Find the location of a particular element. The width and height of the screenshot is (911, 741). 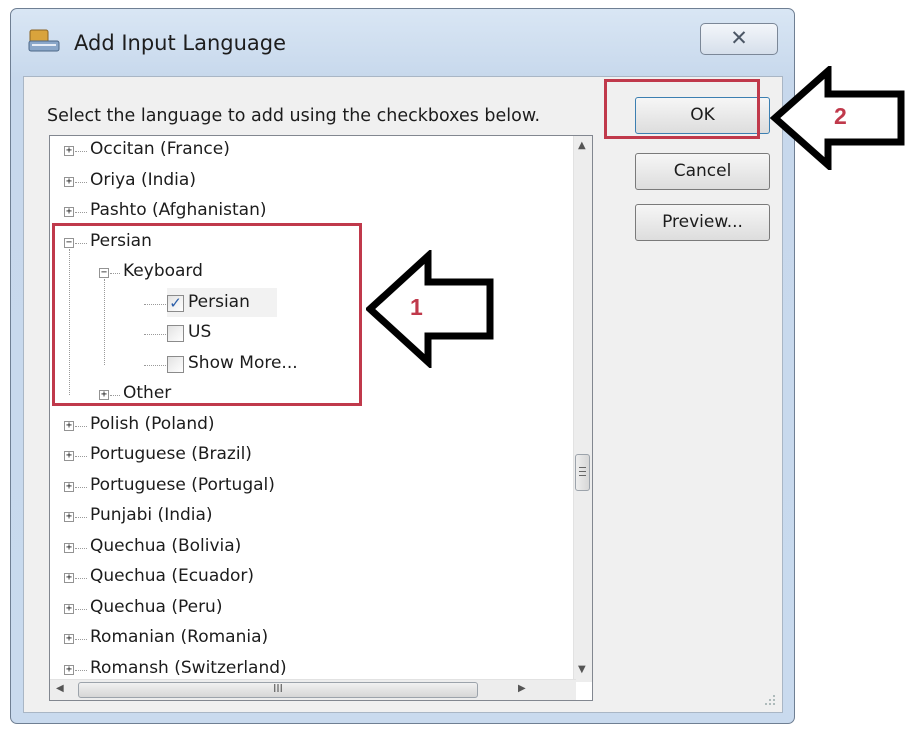

tree-item-label: Portuguese (Portugal) is located at coordinates (182, 485).